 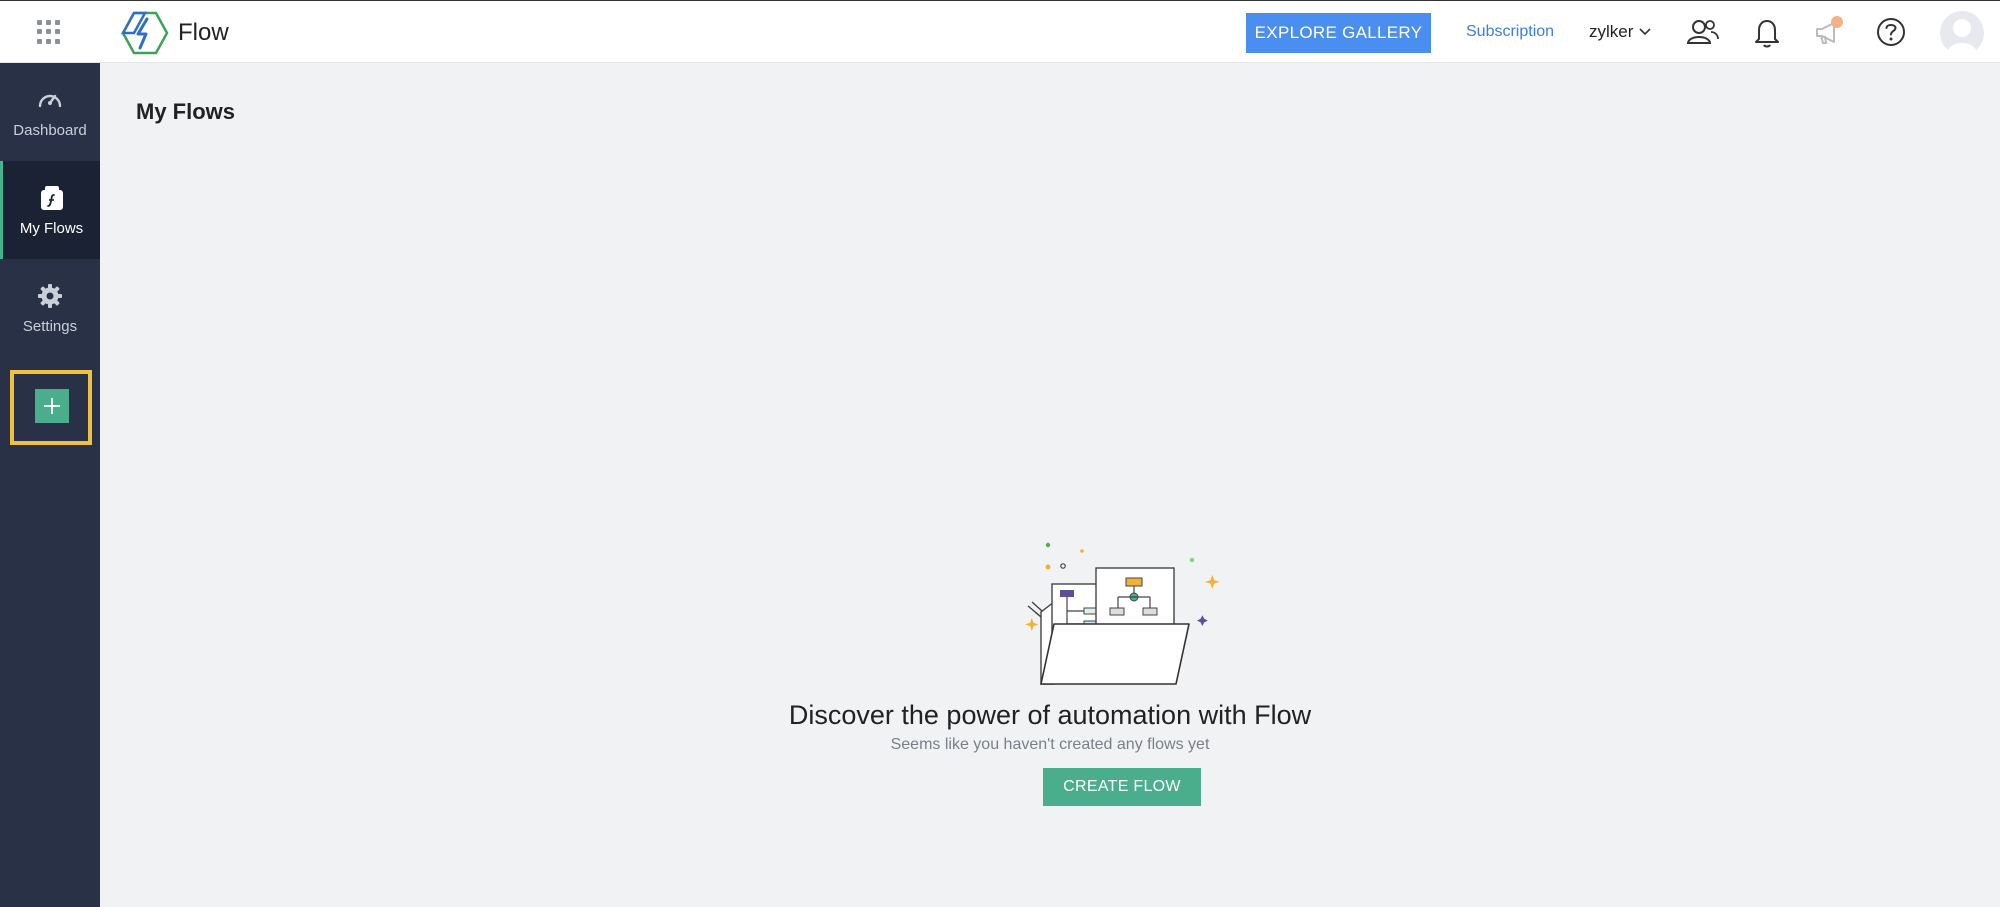 What do you see at coordinates (1703, 32) in the screenshot?
I see `users-icon` at bounding box center [1703, 32].